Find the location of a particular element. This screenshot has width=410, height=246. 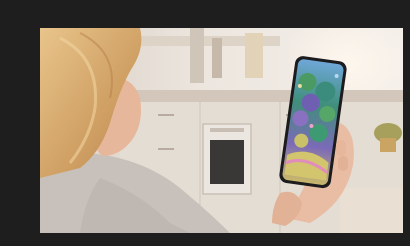

kitchen-counter is located at coordinates (261, 96).